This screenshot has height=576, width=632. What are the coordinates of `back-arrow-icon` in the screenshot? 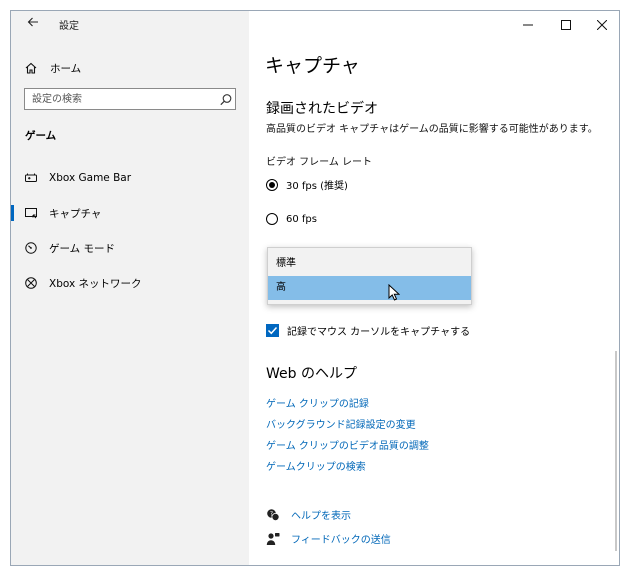 It's located at (33, 24).